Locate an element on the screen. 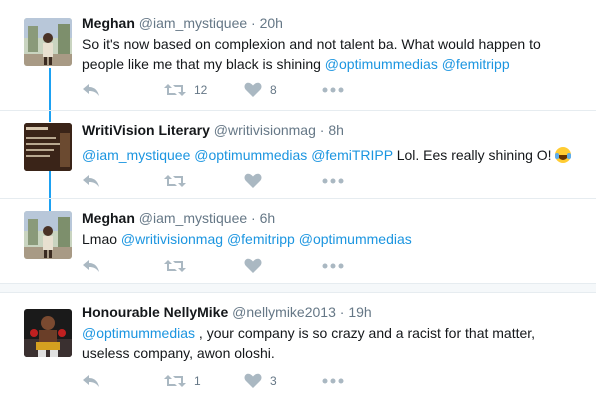 This screenshot has width=596, height=407. mention-link: @writivisionmag is located at coordinates (172, 239).